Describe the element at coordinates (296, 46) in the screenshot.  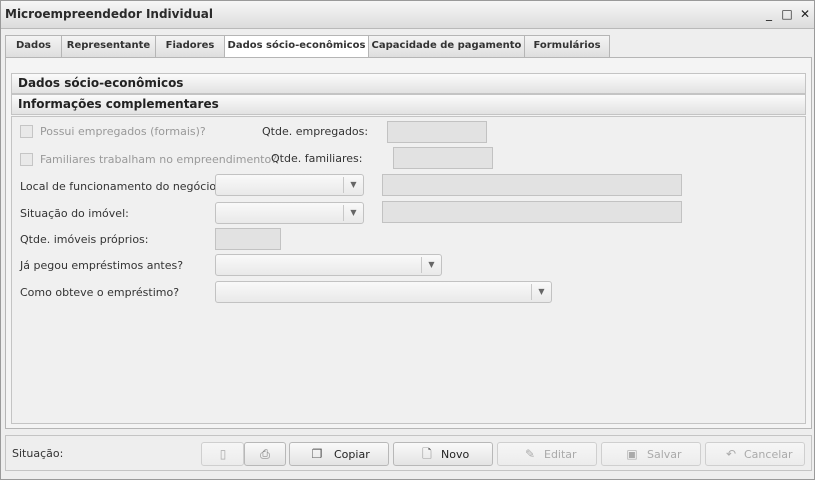
I see `tab-dados-socio-economicos: Dados sócio-econômicos` at that location.